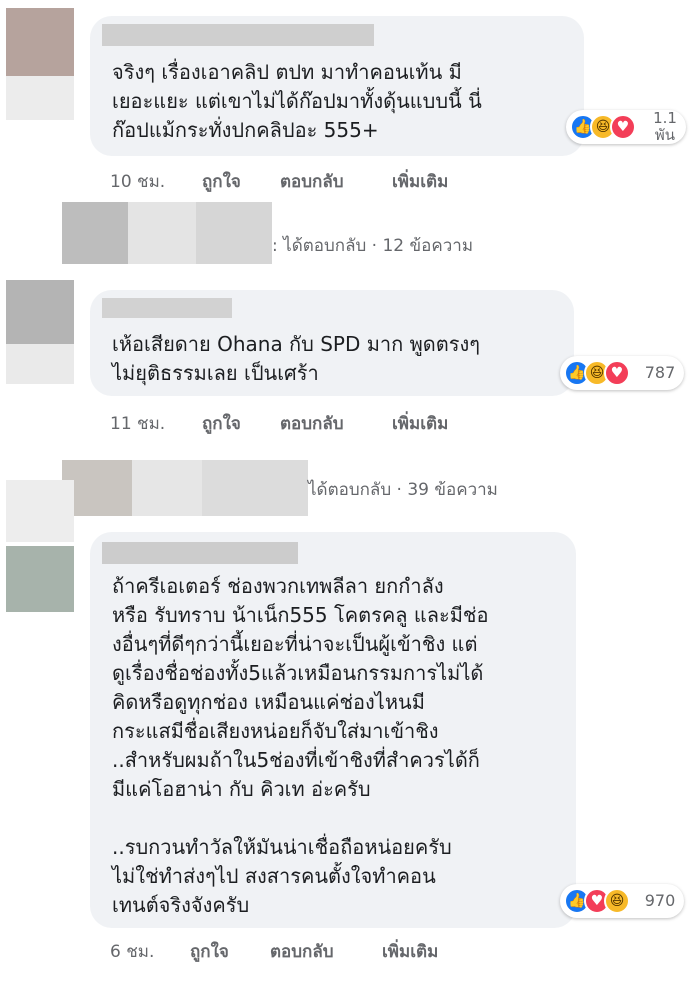 This screenshot has height=987, width=700. I want to click on reply-label: ได้ตอบกลับ · 12 ข้อความ, so click(378, 246).